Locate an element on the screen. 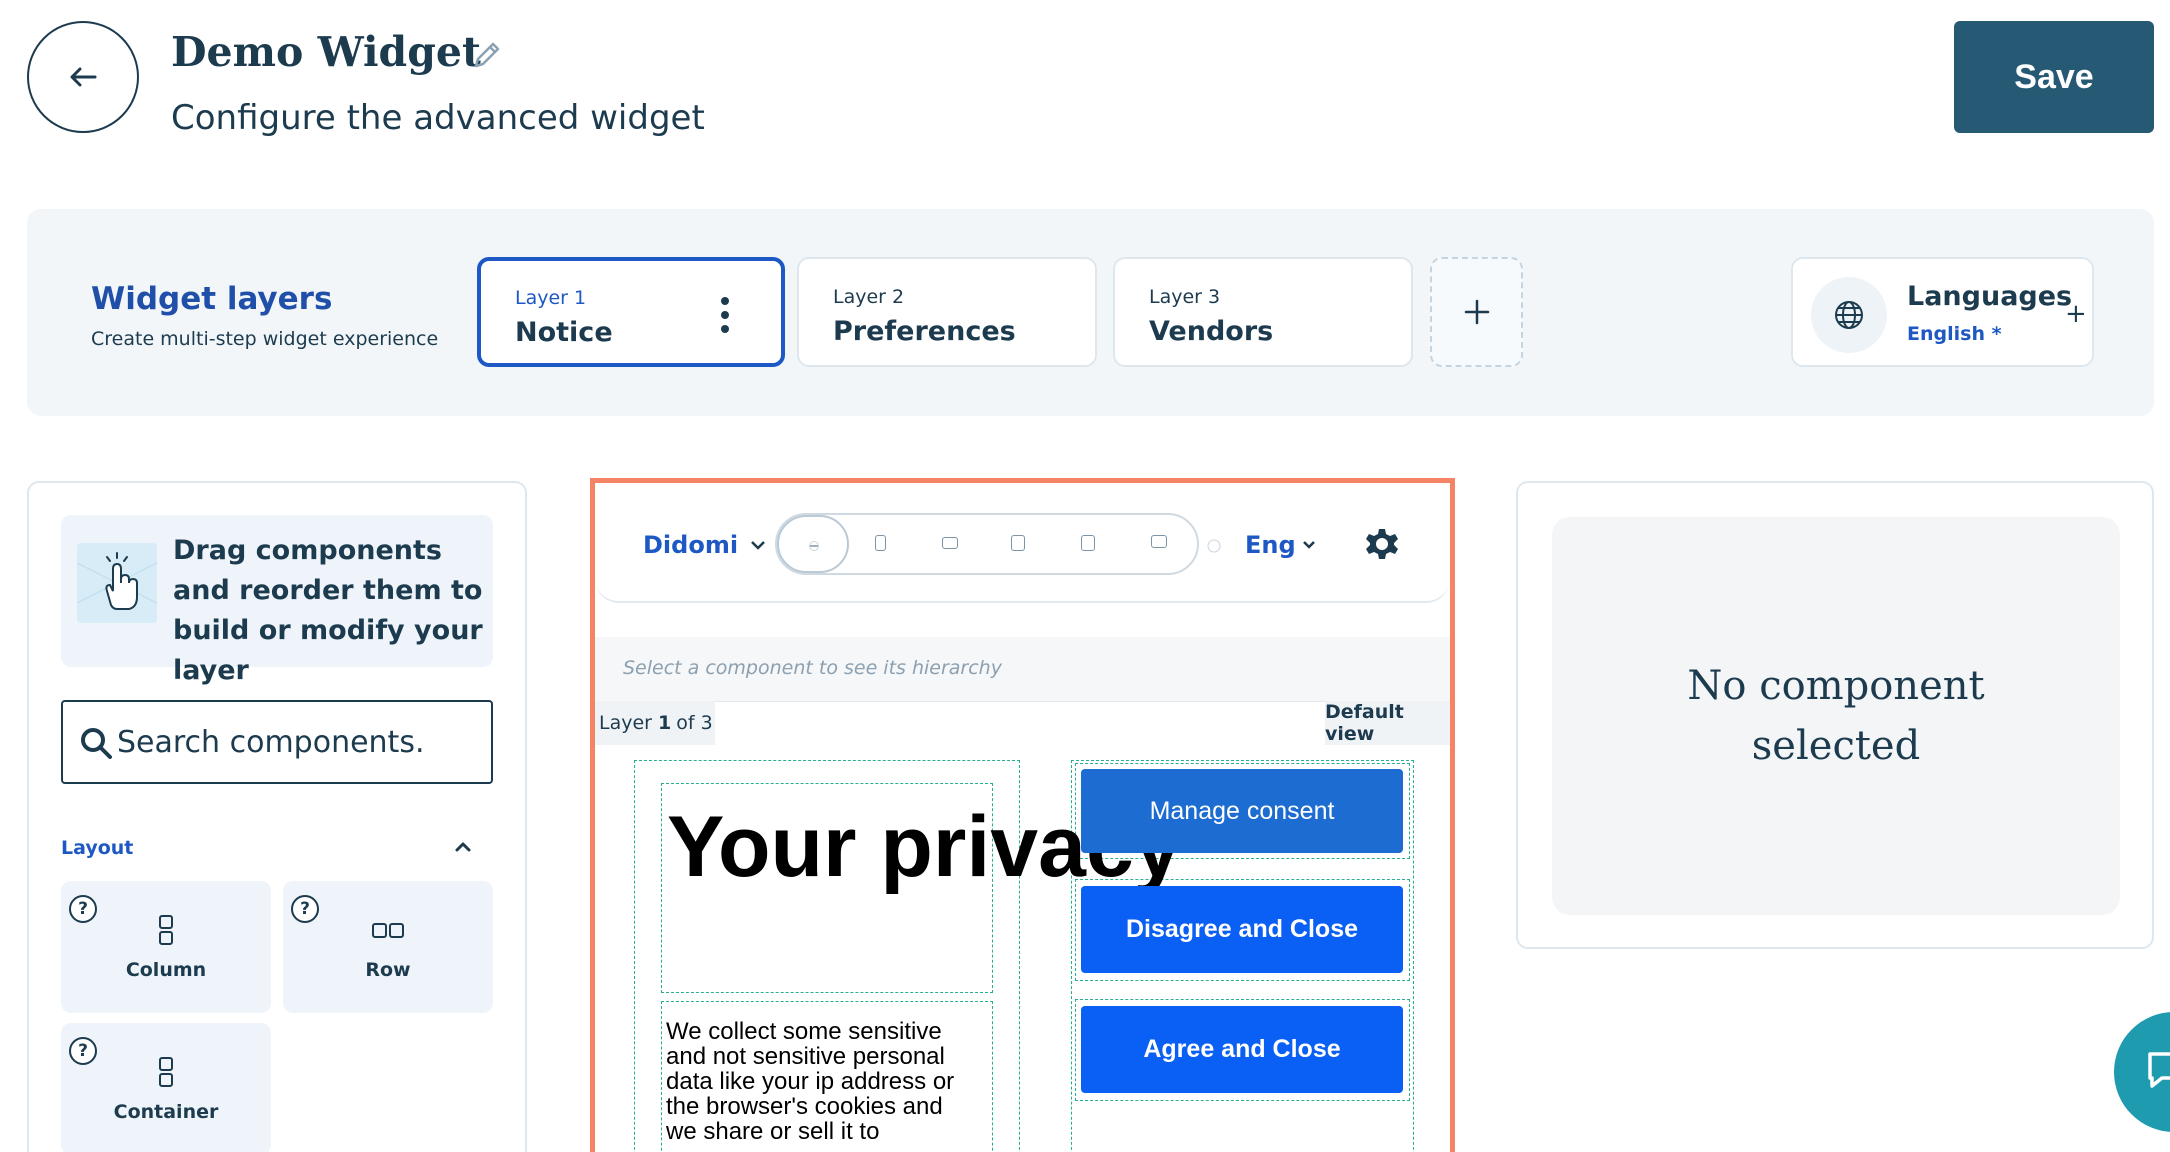 The height and width of the screenshot is (1152, 2170). theme-value: Didomi is located at coordinates (691, 545).